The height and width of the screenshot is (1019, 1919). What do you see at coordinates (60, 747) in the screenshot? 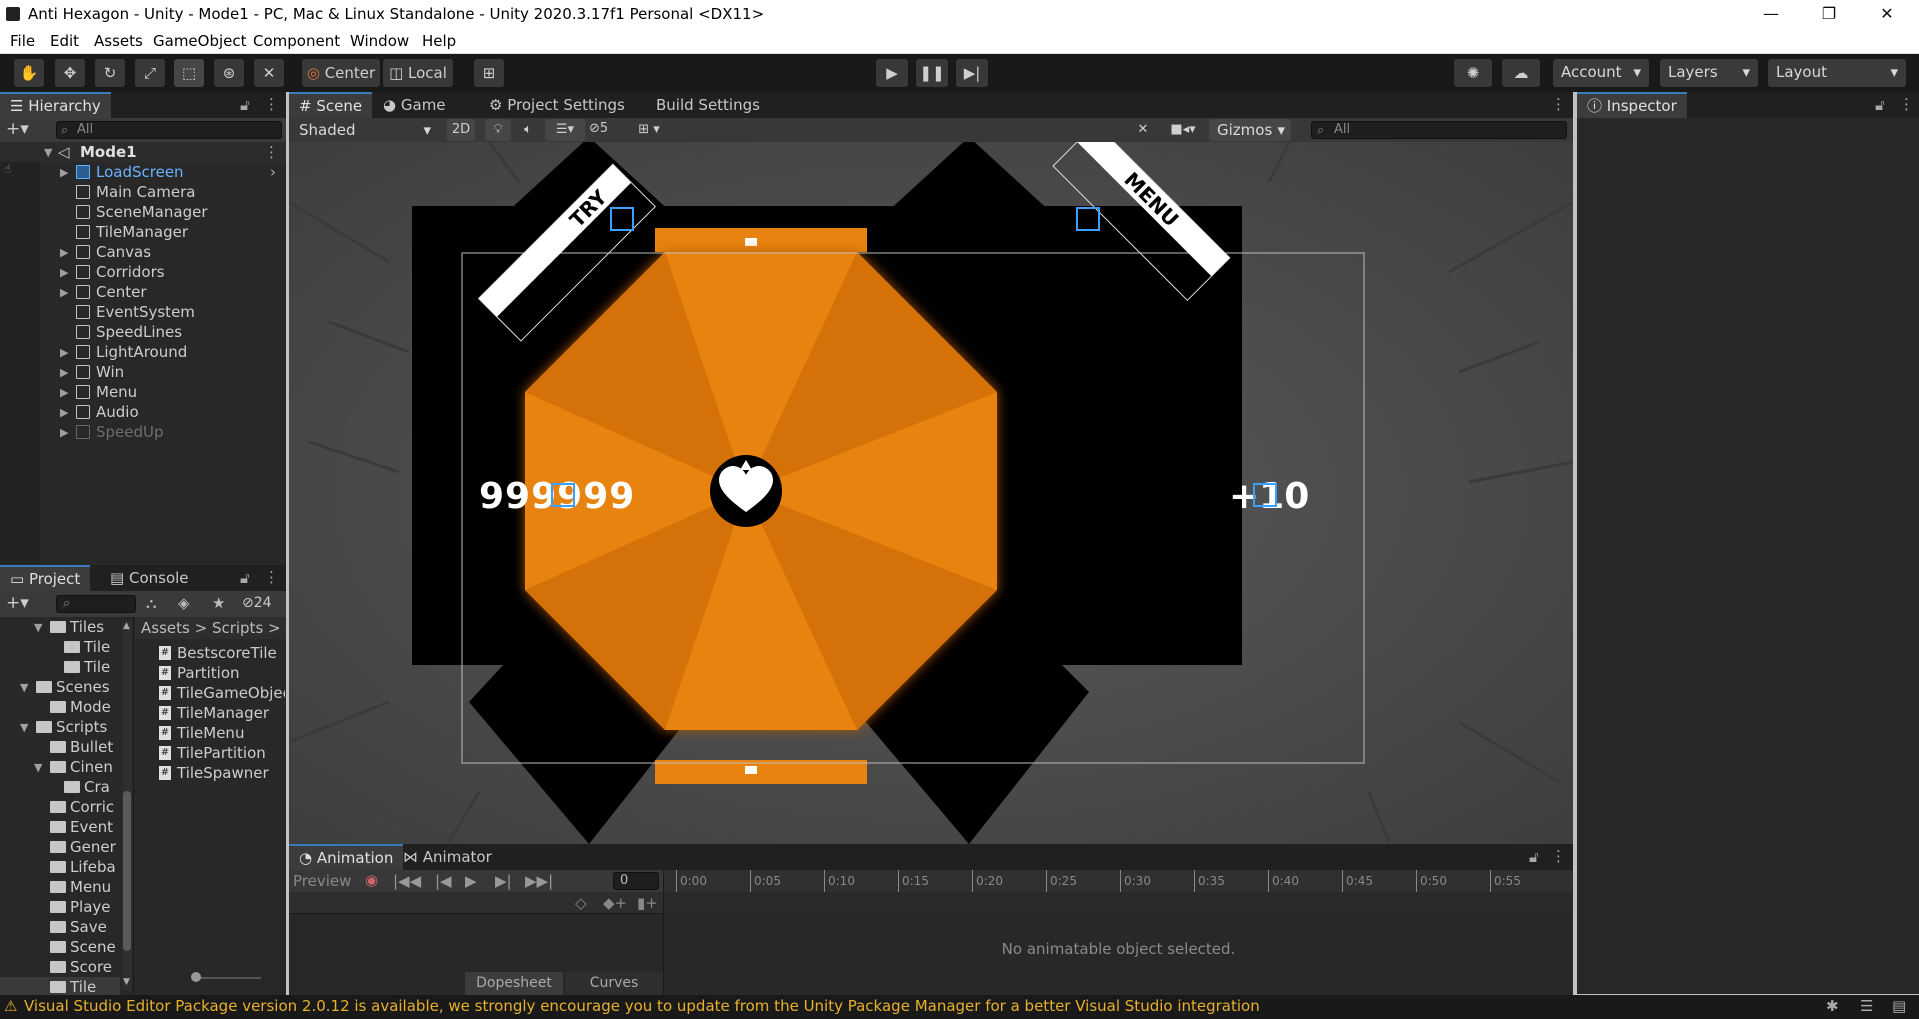
I see `project-tree-item: Bullet` at bounding box center [60, 747].